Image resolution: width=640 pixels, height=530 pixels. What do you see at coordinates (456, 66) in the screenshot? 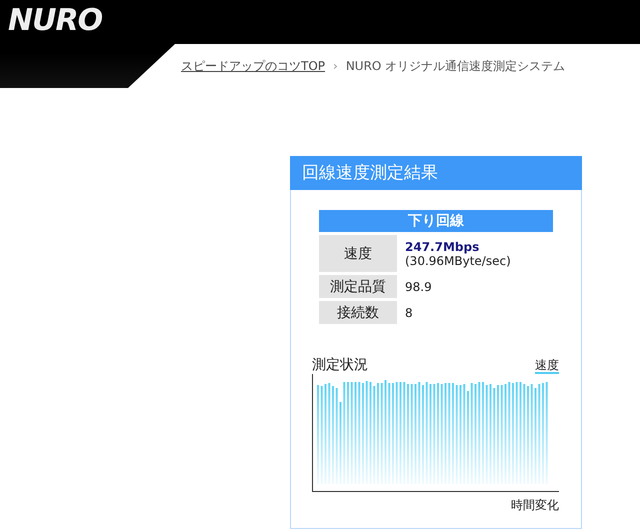
I see `breadcrumb-current: NURO オリジナル通信速度測定システム` at bounding box center [456, 66].